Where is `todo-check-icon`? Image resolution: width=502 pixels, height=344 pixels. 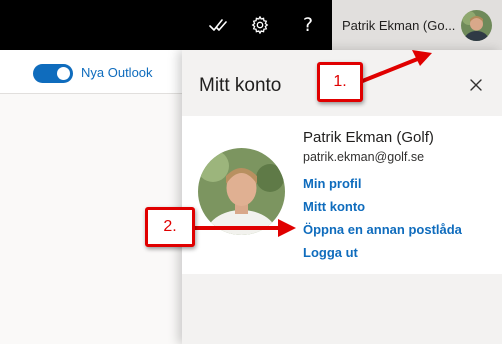 todo-check-icon is located at coordinates (218, 25).